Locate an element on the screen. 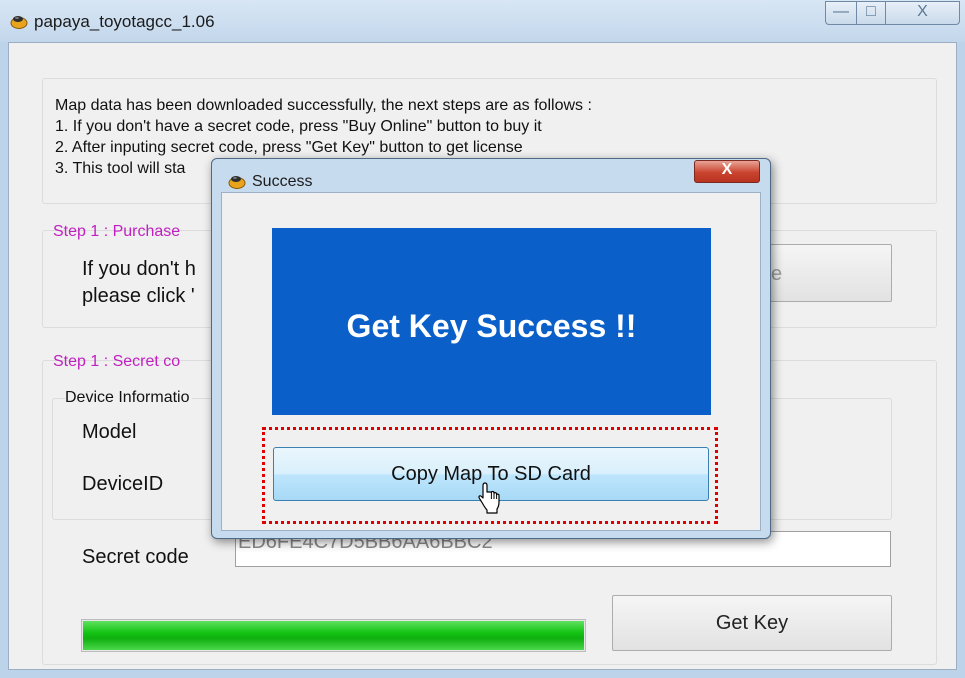 This screenshot has height=678, width=965. window-title: papaya_toyotagcc_1.06 is located at coordinates (124, 21).